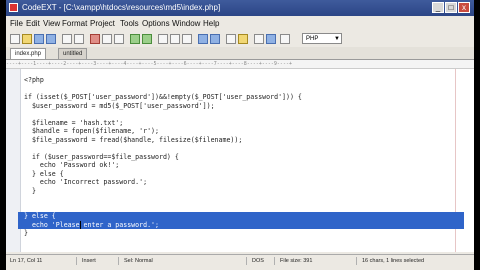  Describe the element at coordinates (39, 39) in the screenshot. I see `save-icon` at that location.